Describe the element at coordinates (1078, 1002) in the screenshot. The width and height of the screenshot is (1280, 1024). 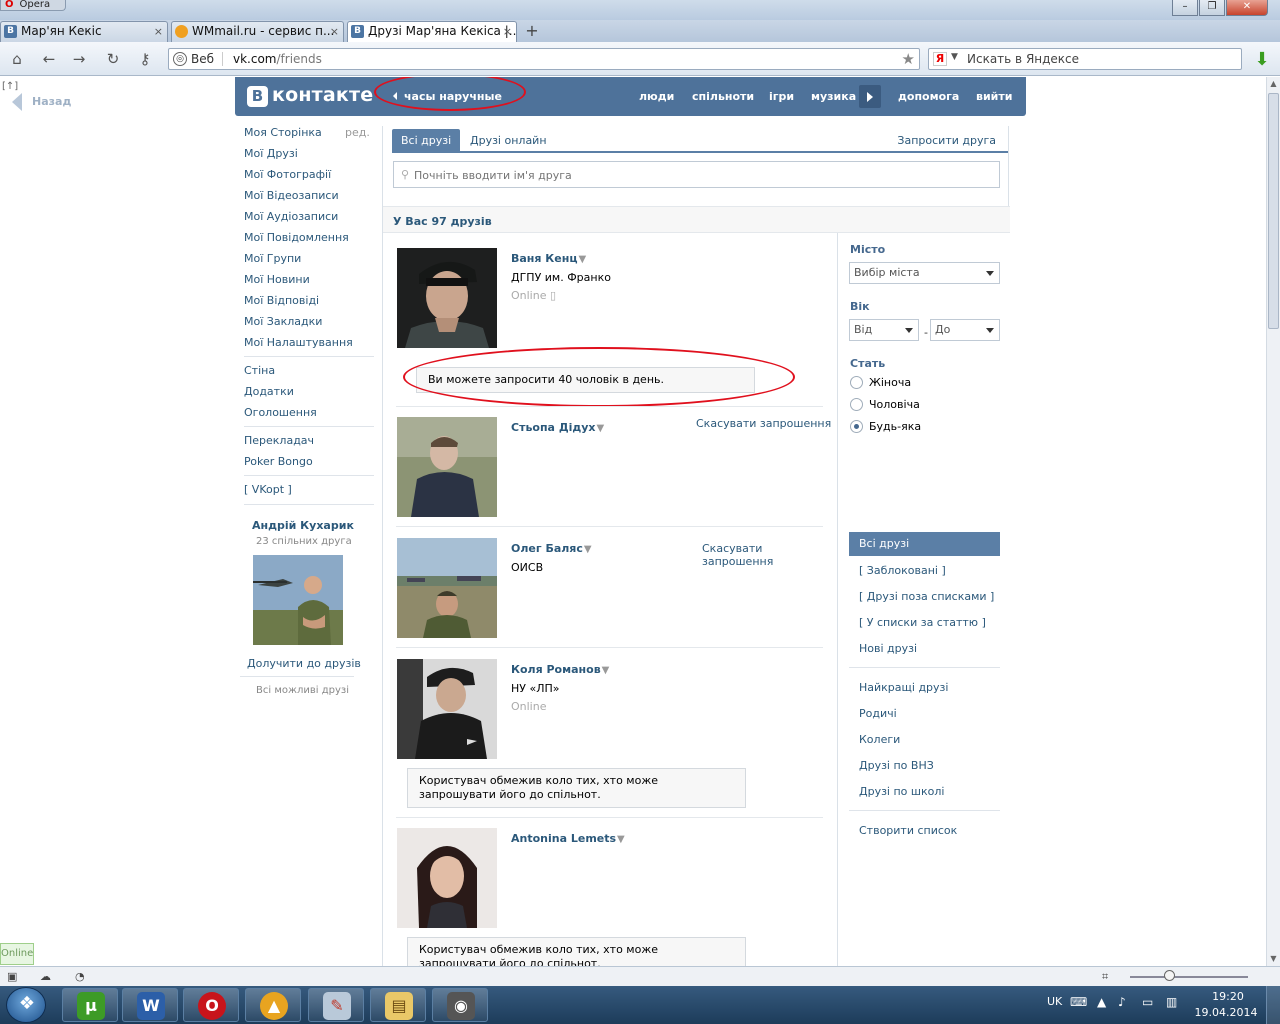
I see `keyboard-icon: ⌨` at that location.